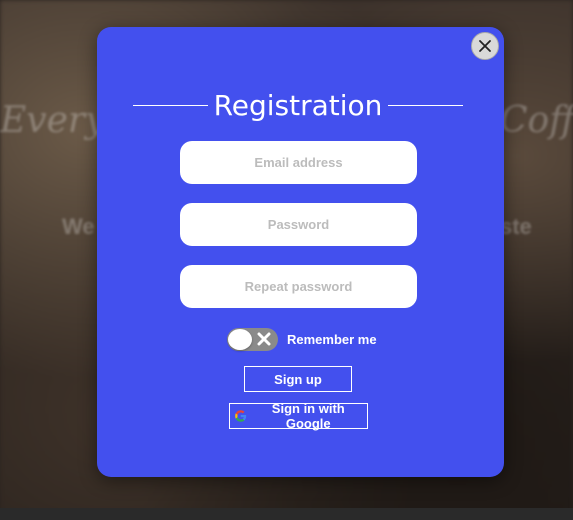  What do you see at coordinates (536, 120) in the screenshot?
I see `background-headline-right: Coffe` at bounding box center [536, 120].